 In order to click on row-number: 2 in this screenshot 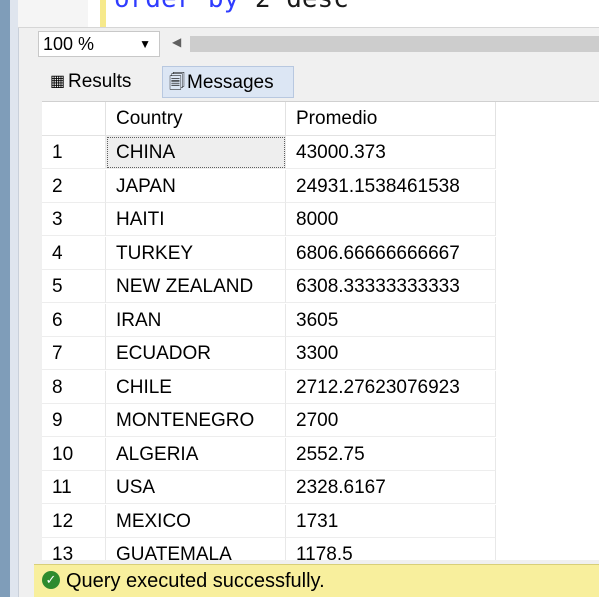, I will do `click(74, 186)`.